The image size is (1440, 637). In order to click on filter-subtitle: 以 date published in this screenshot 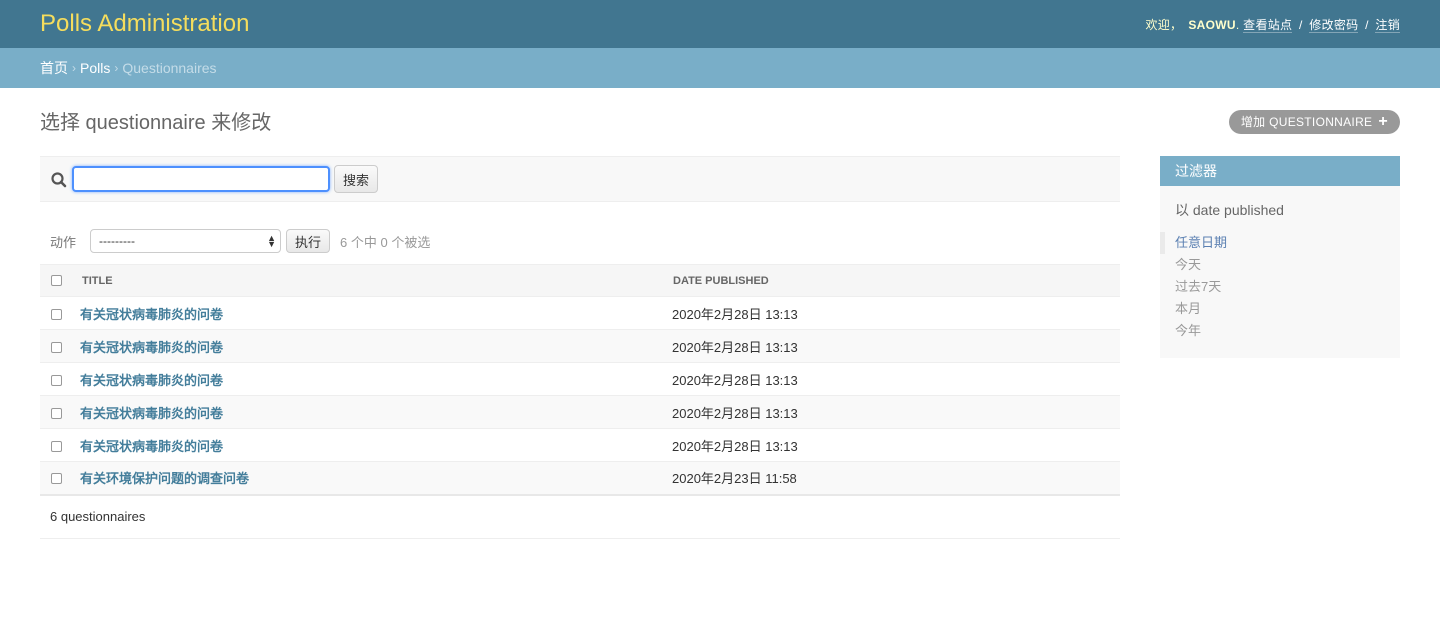, I will do `click(1229, 210)`.